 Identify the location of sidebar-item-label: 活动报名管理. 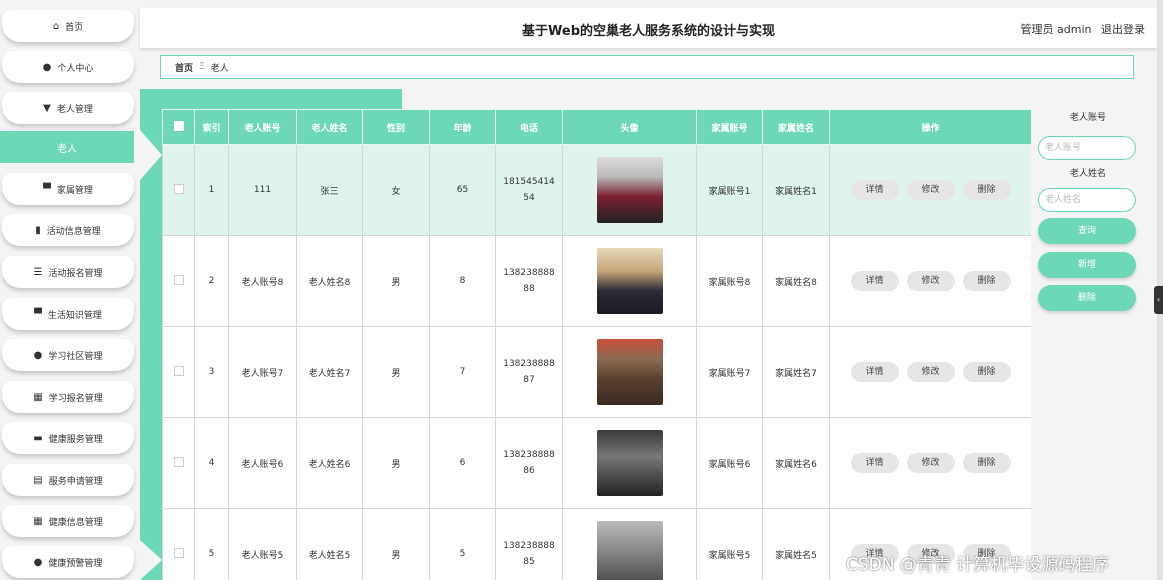
(75, 273).